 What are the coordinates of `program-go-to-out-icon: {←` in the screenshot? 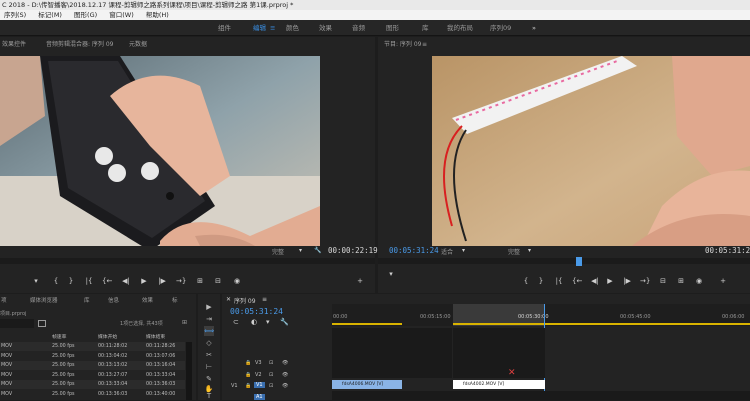 It's located at (577, 281).